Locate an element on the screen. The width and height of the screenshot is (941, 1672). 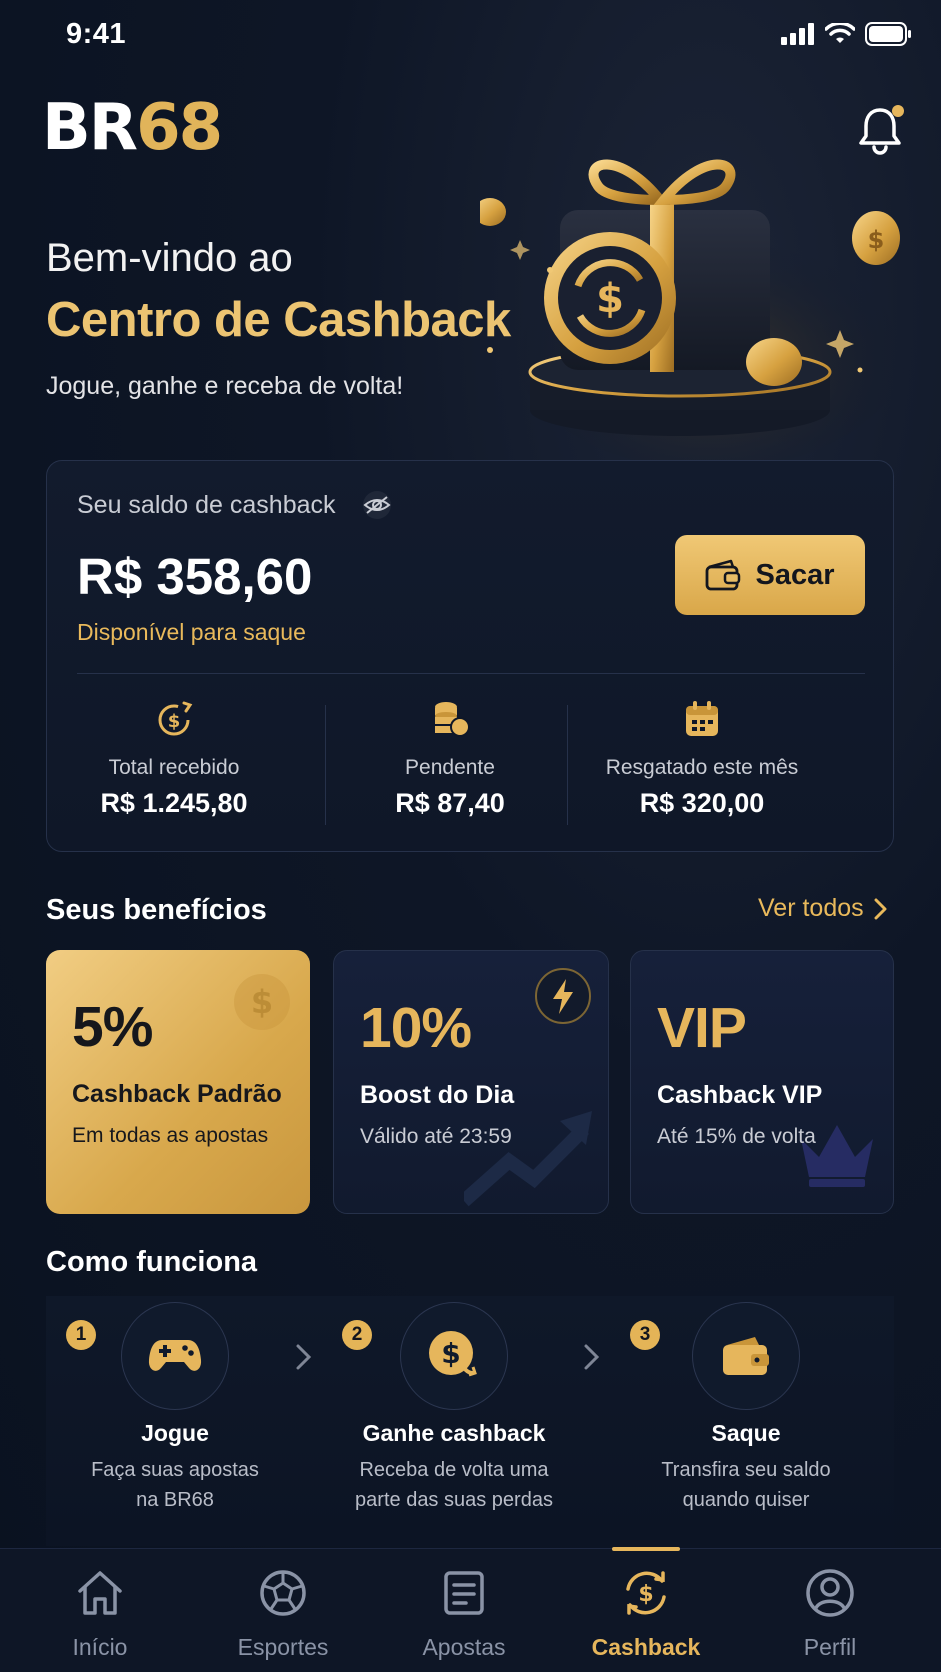
step-number: 2 is located at coordinates (357, 1335).